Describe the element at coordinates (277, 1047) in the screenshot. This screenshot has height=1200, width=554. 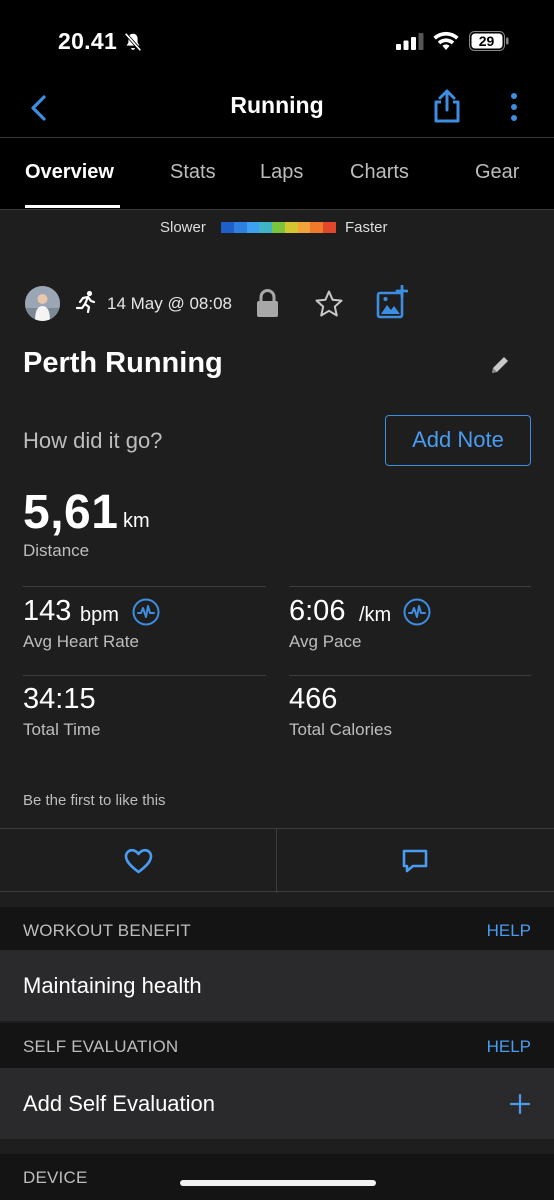
I see `self-evaluation-header: SELF EVALUATION HELP` at that location.